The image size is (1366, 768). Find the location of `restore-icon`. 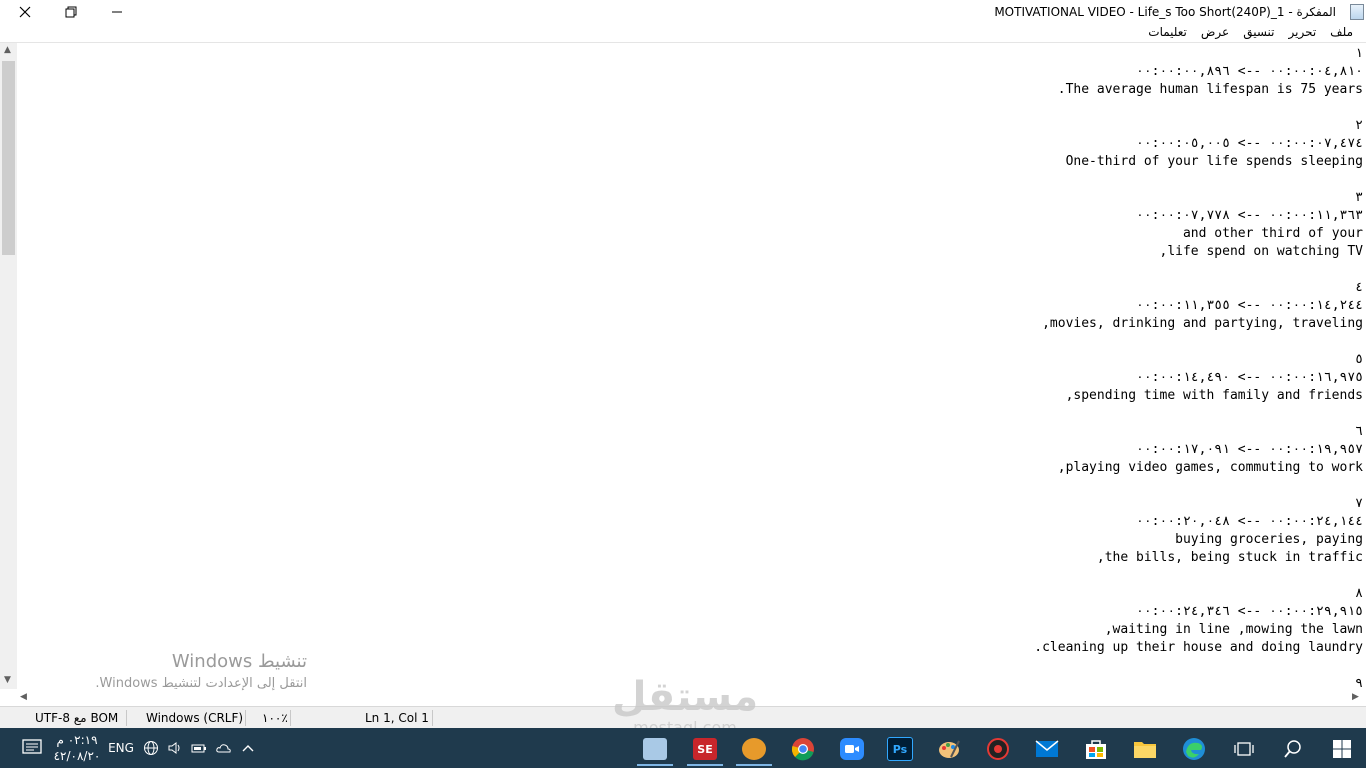

restore-icon is located at coordinates (71, 12).